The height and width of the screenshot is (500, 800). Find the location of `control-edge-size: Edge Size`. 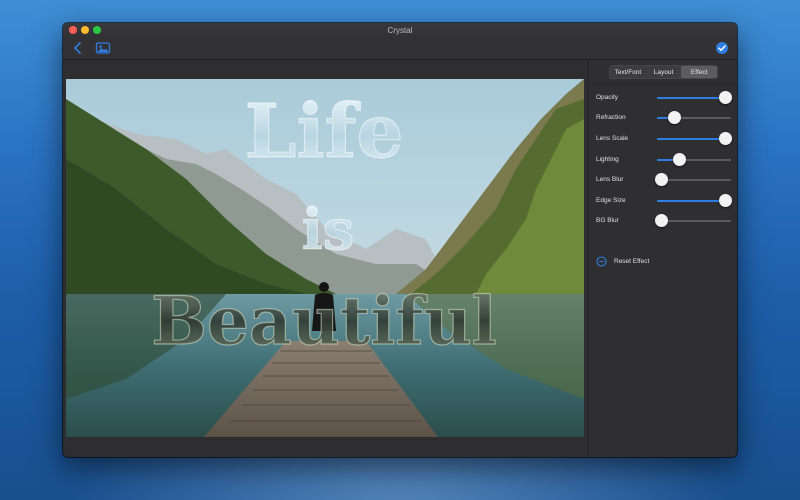

control-edge-size: Edge Size is located at coordinates (663, 201).